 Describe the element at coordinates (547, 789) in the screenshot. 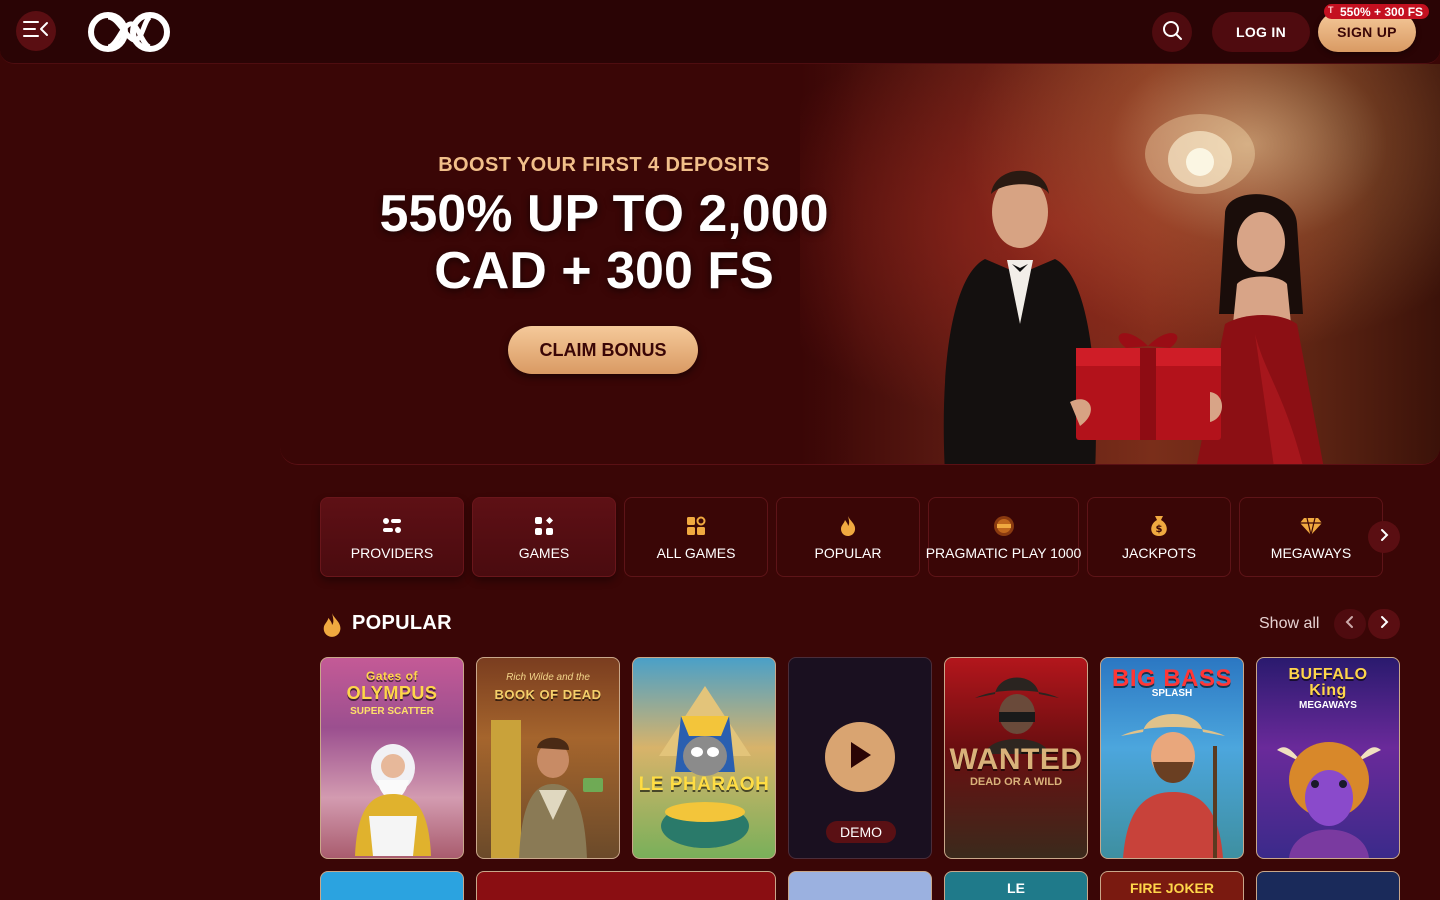

I see `explorer-image` at that location.